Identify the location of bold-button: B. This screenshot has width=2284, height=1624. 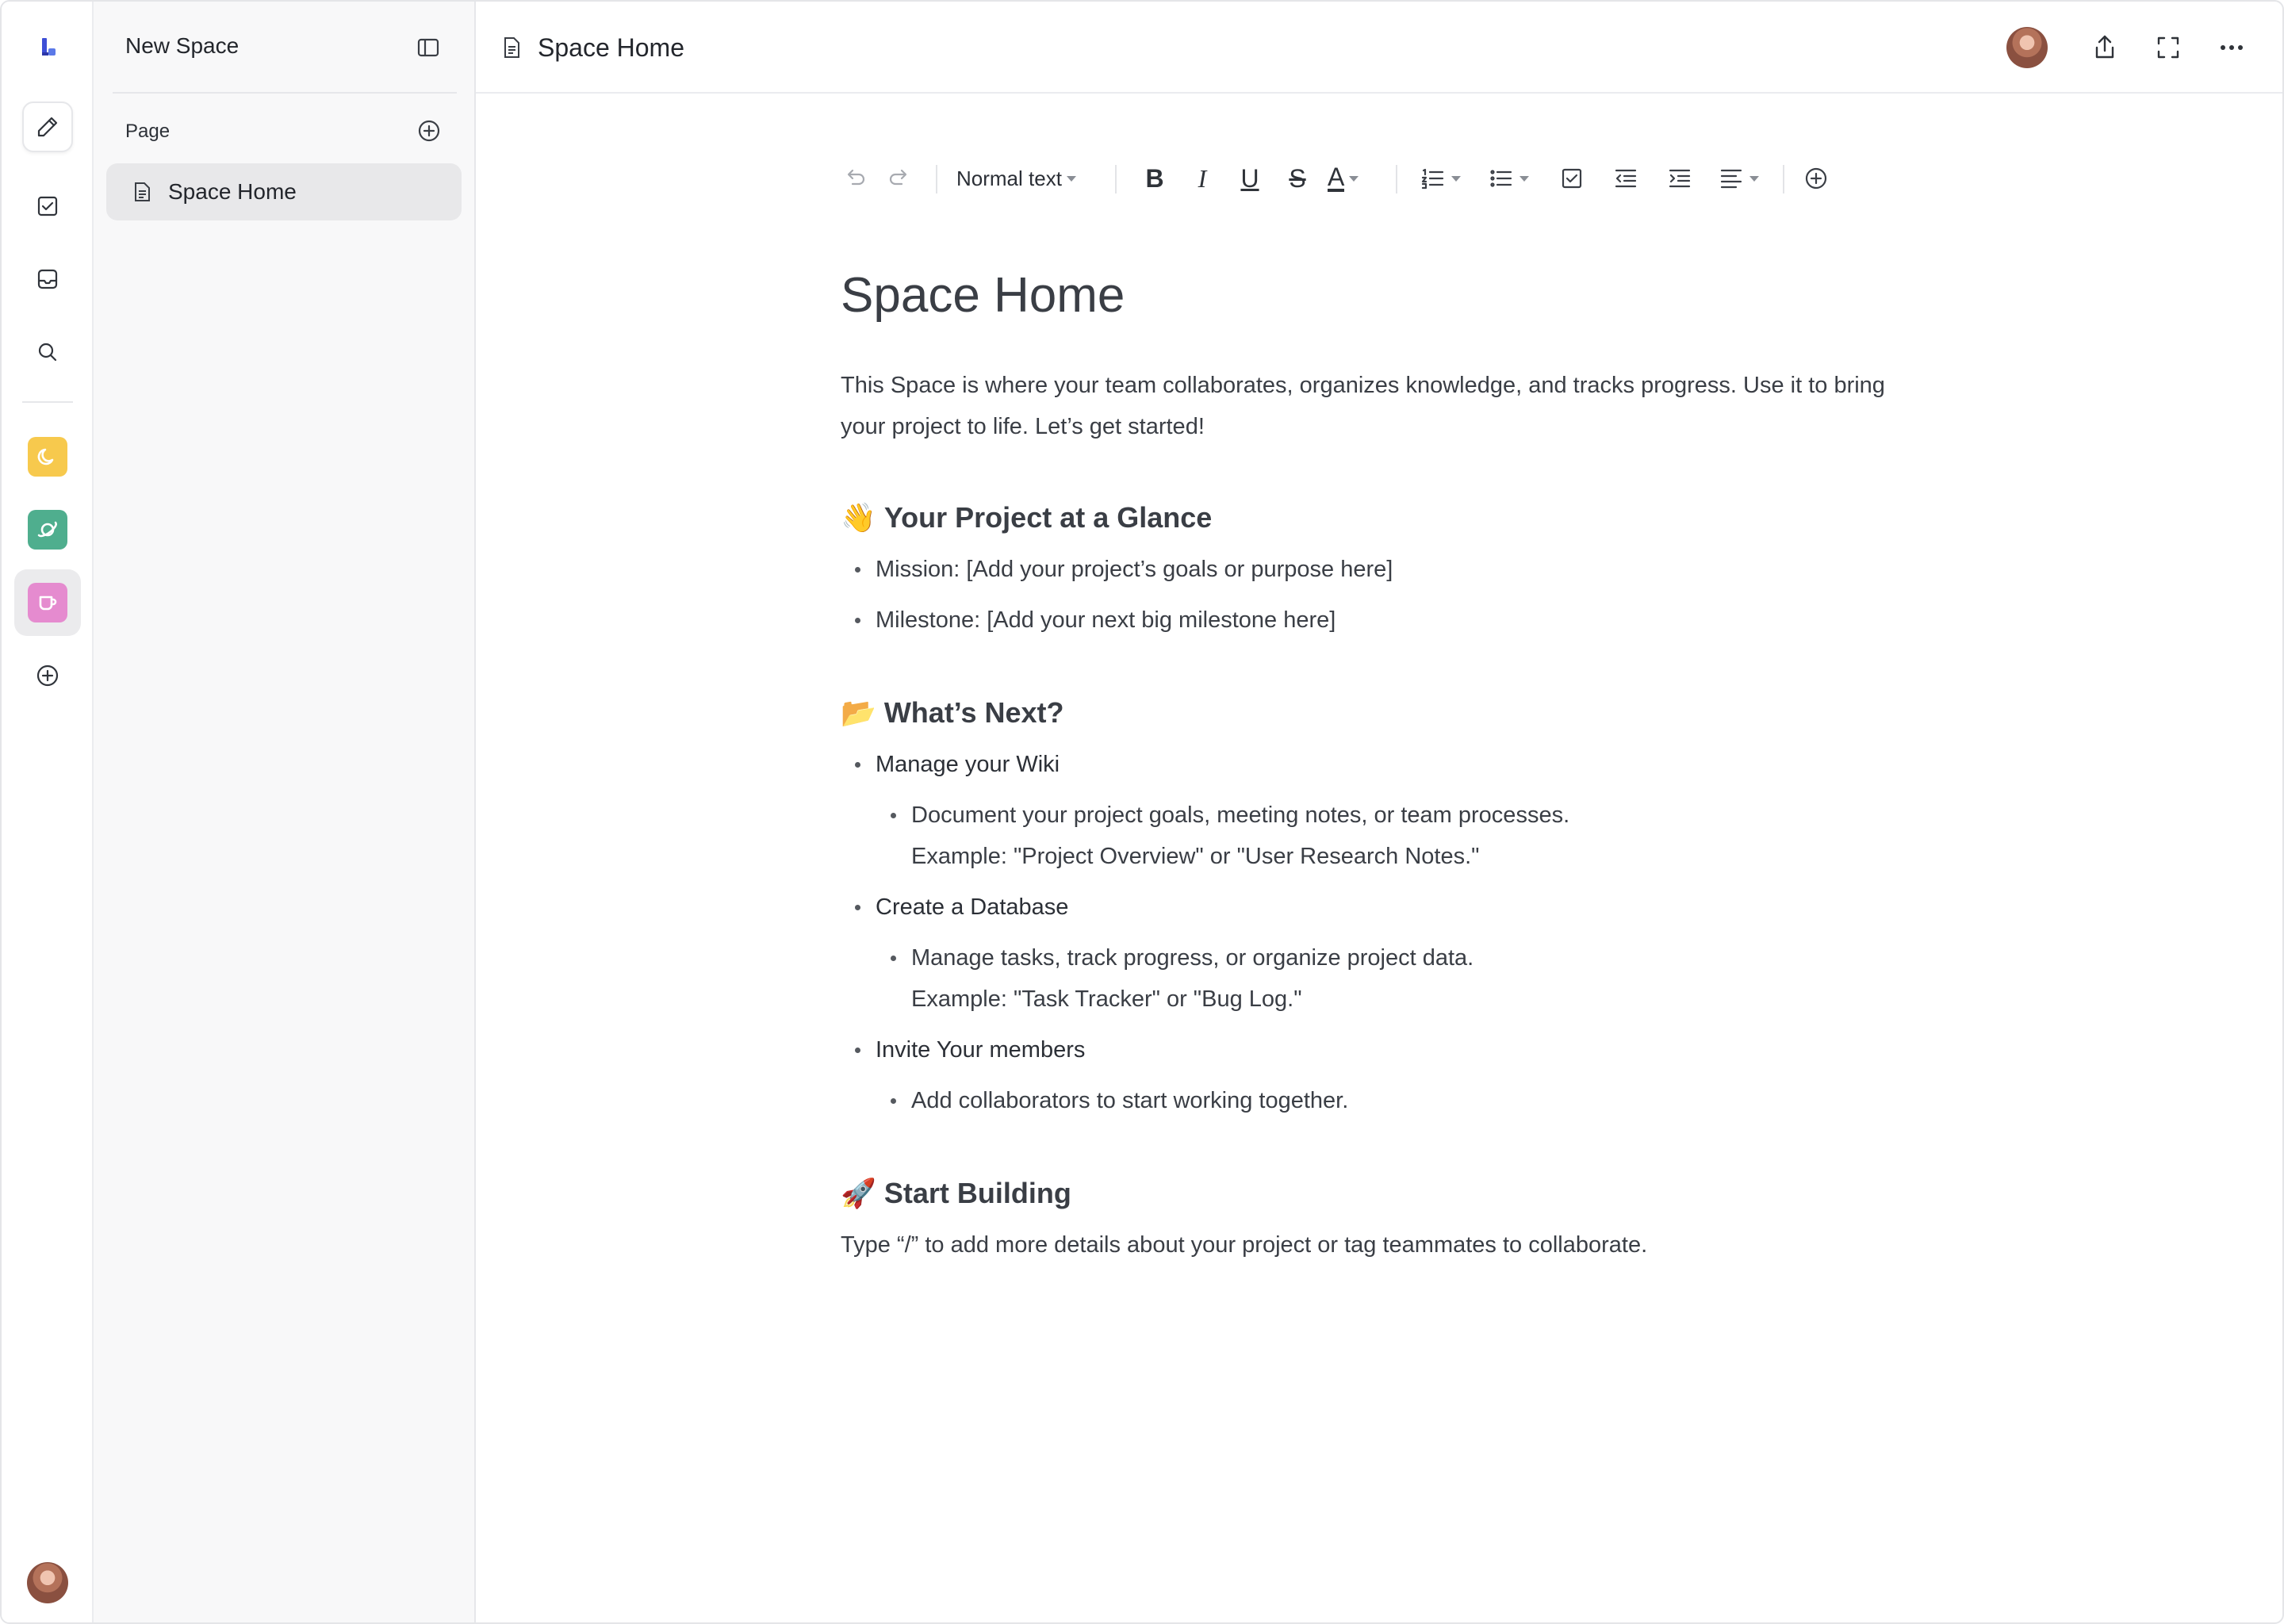
(1155, 178).